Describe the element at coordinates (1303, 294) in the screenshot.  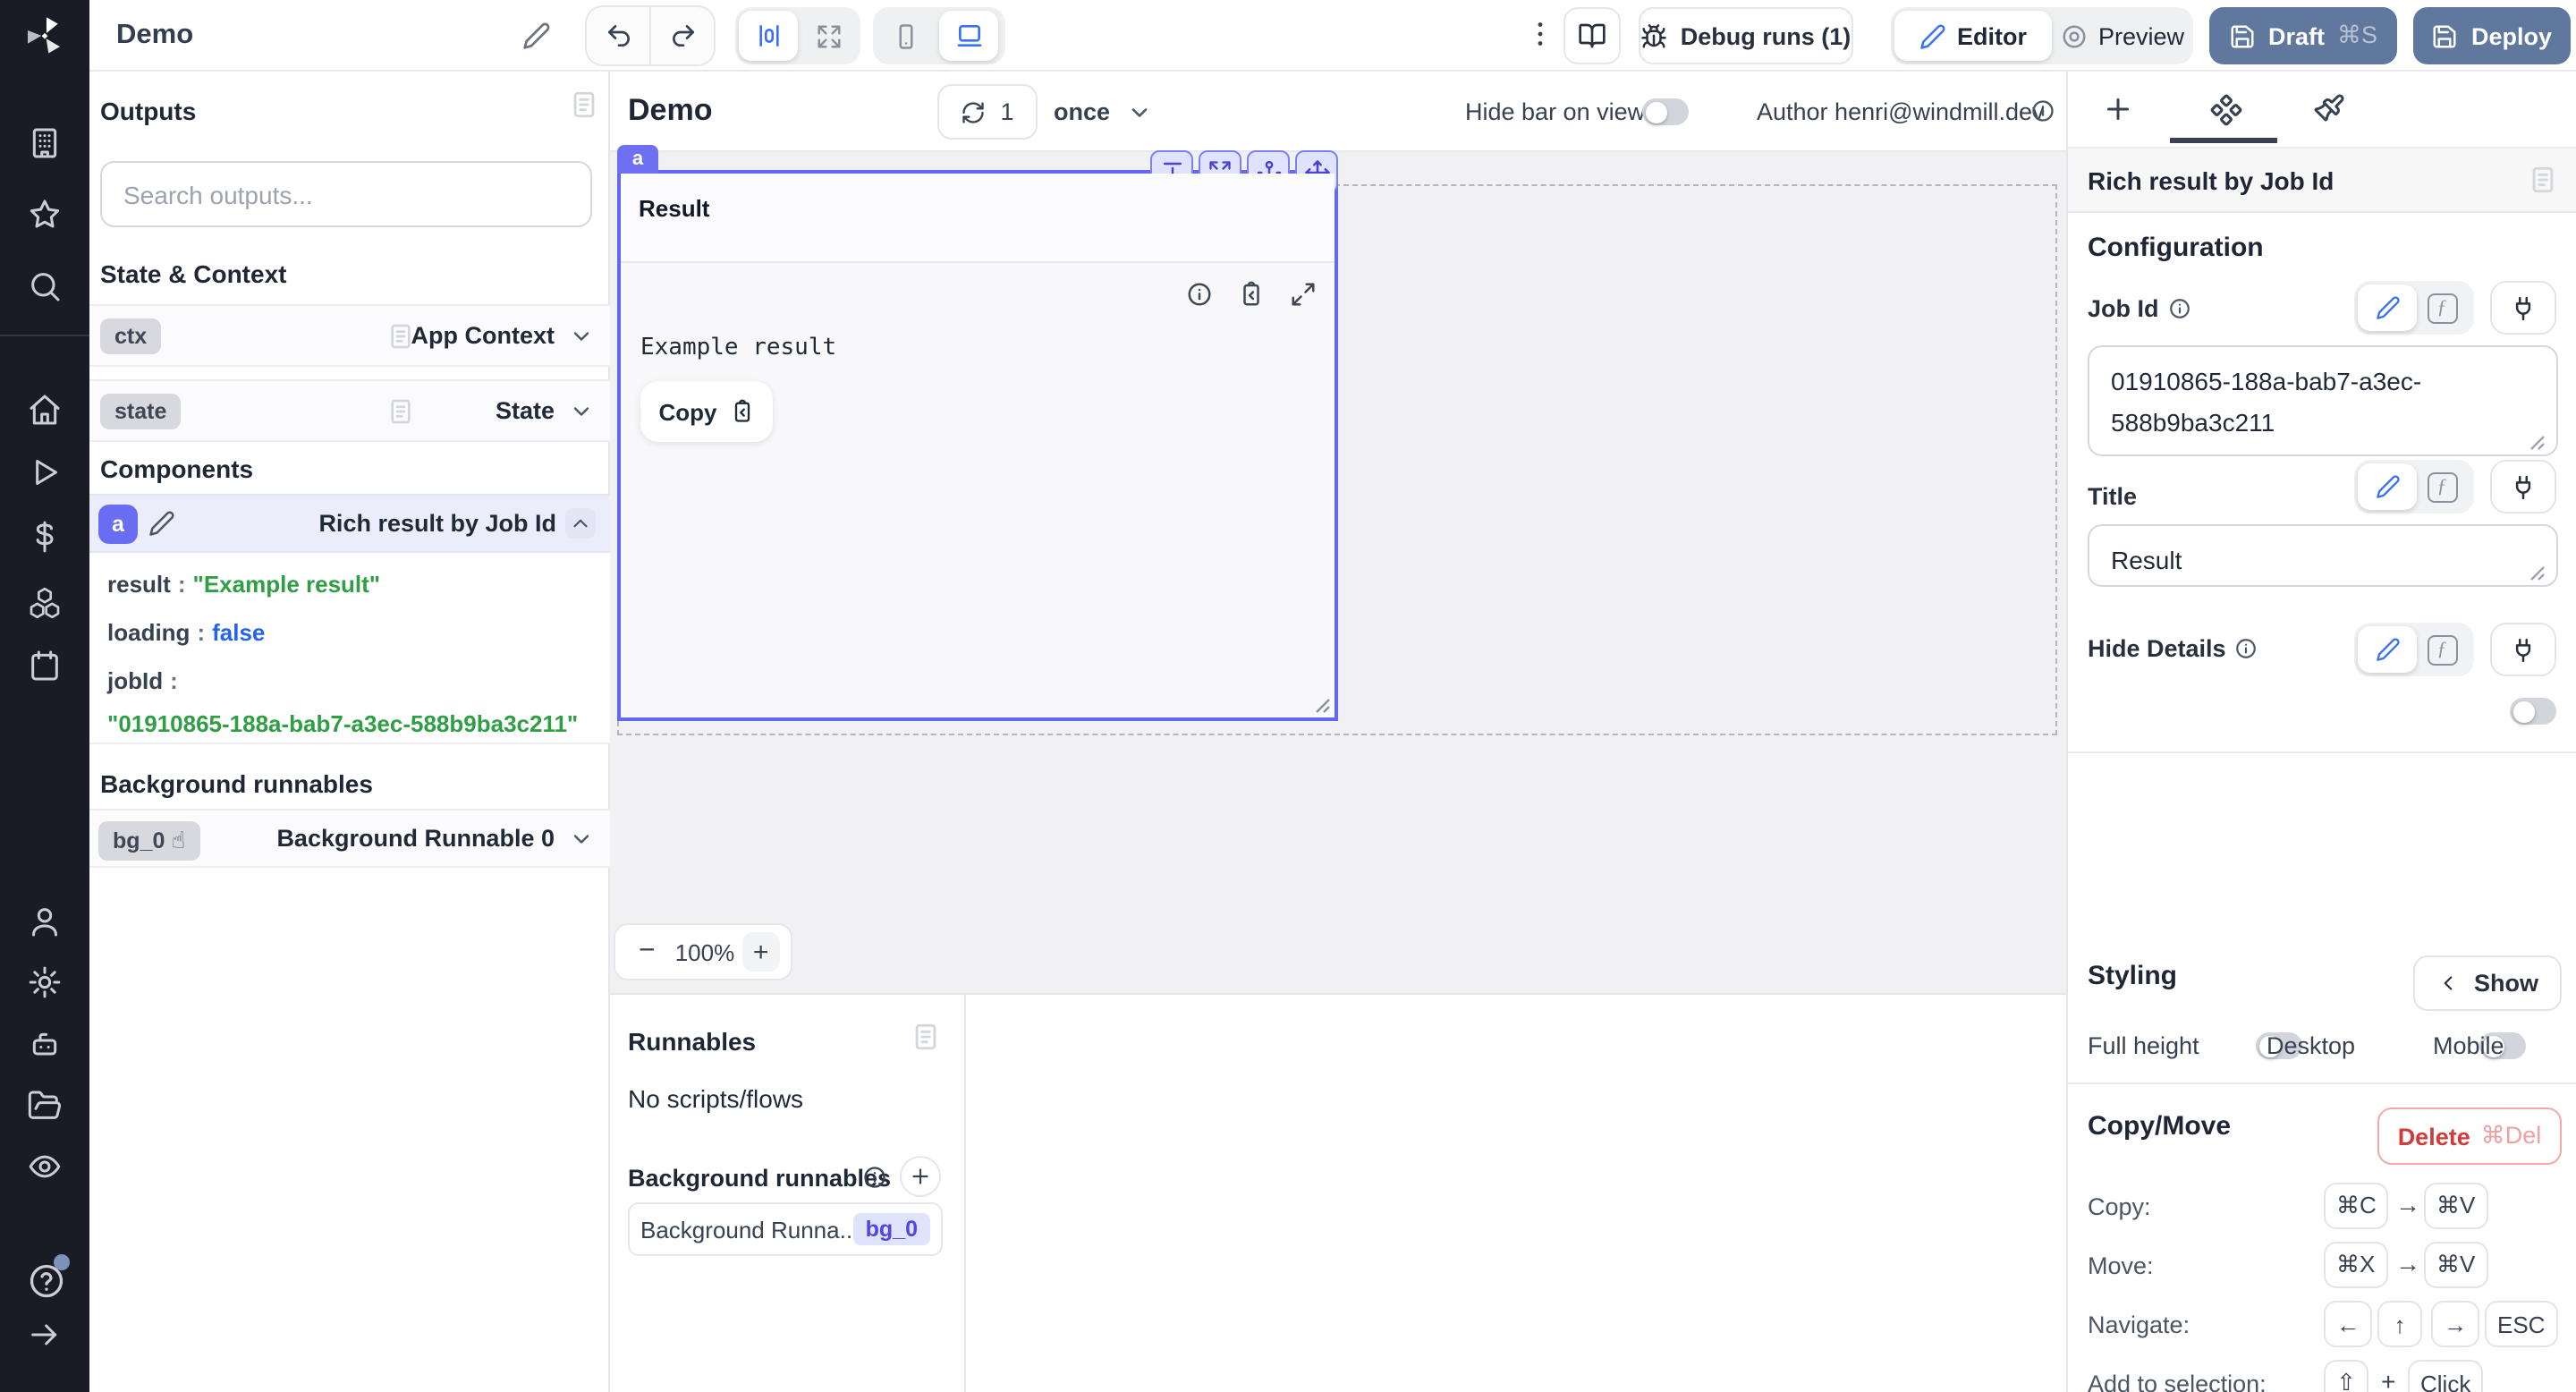
I see `maximize-icon` at that location.